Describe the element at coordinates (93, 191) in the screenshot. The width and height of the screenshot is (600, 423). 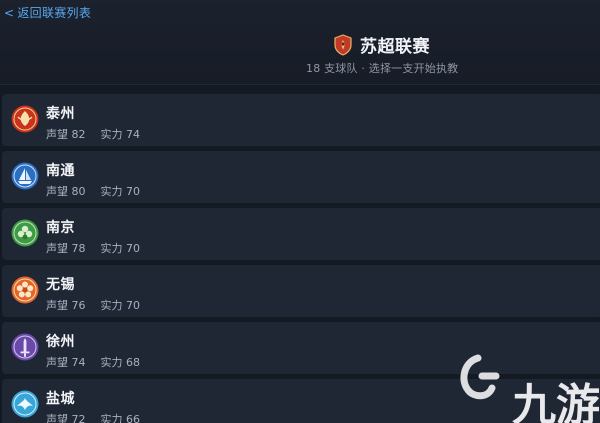
I see `team-stats: 声望 80 实力 70` at that location.